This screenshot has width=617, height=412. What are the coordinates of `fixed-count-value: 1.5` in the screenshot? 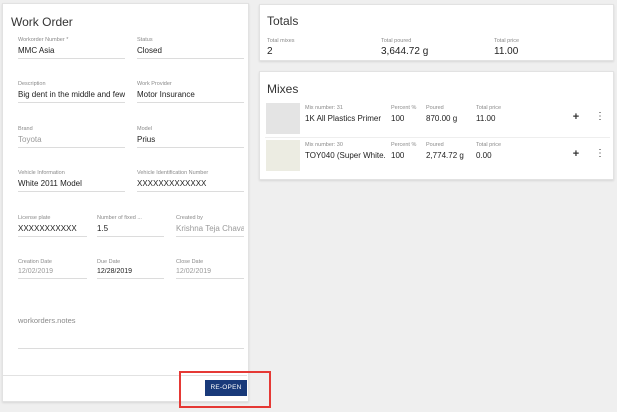 It's located at (103, 228).